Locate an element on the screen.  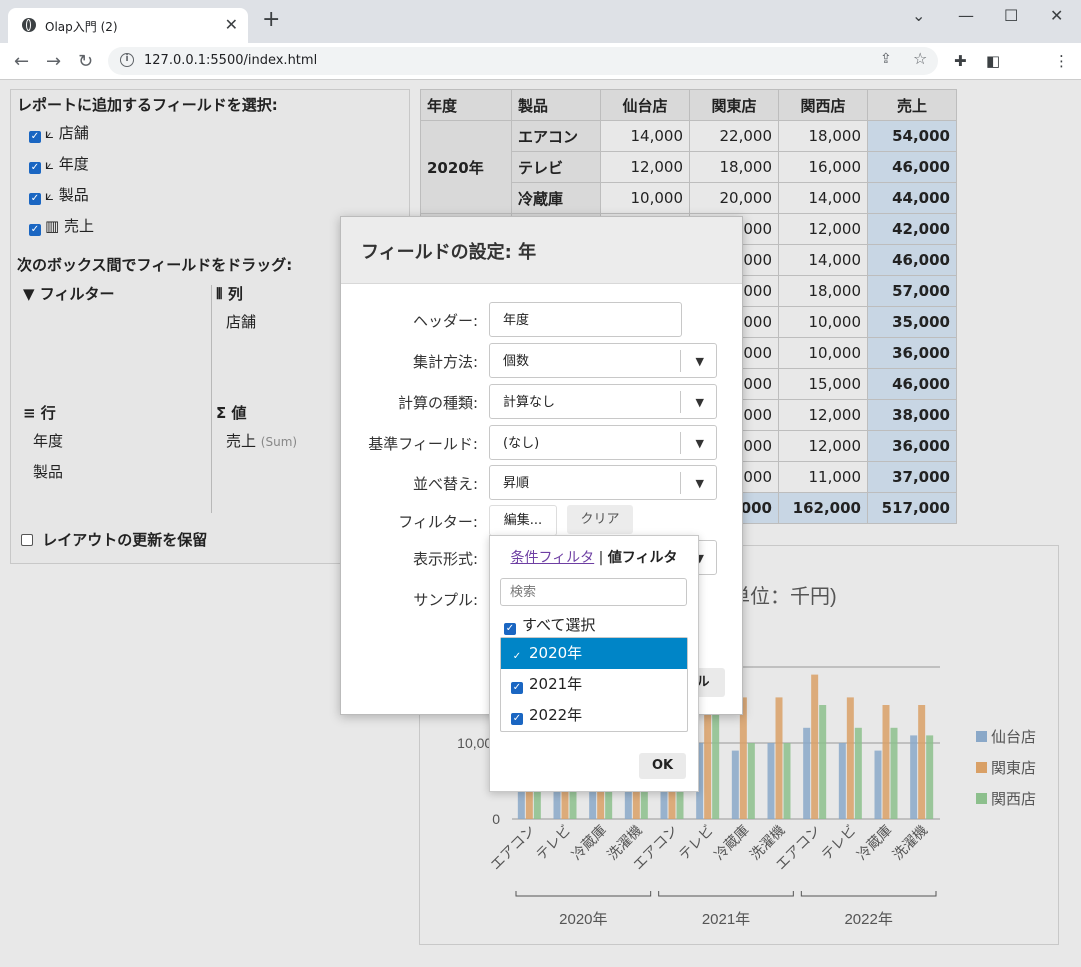
field-store: ✓ ⟀ 店舗 is located at coordinates (59, 132).